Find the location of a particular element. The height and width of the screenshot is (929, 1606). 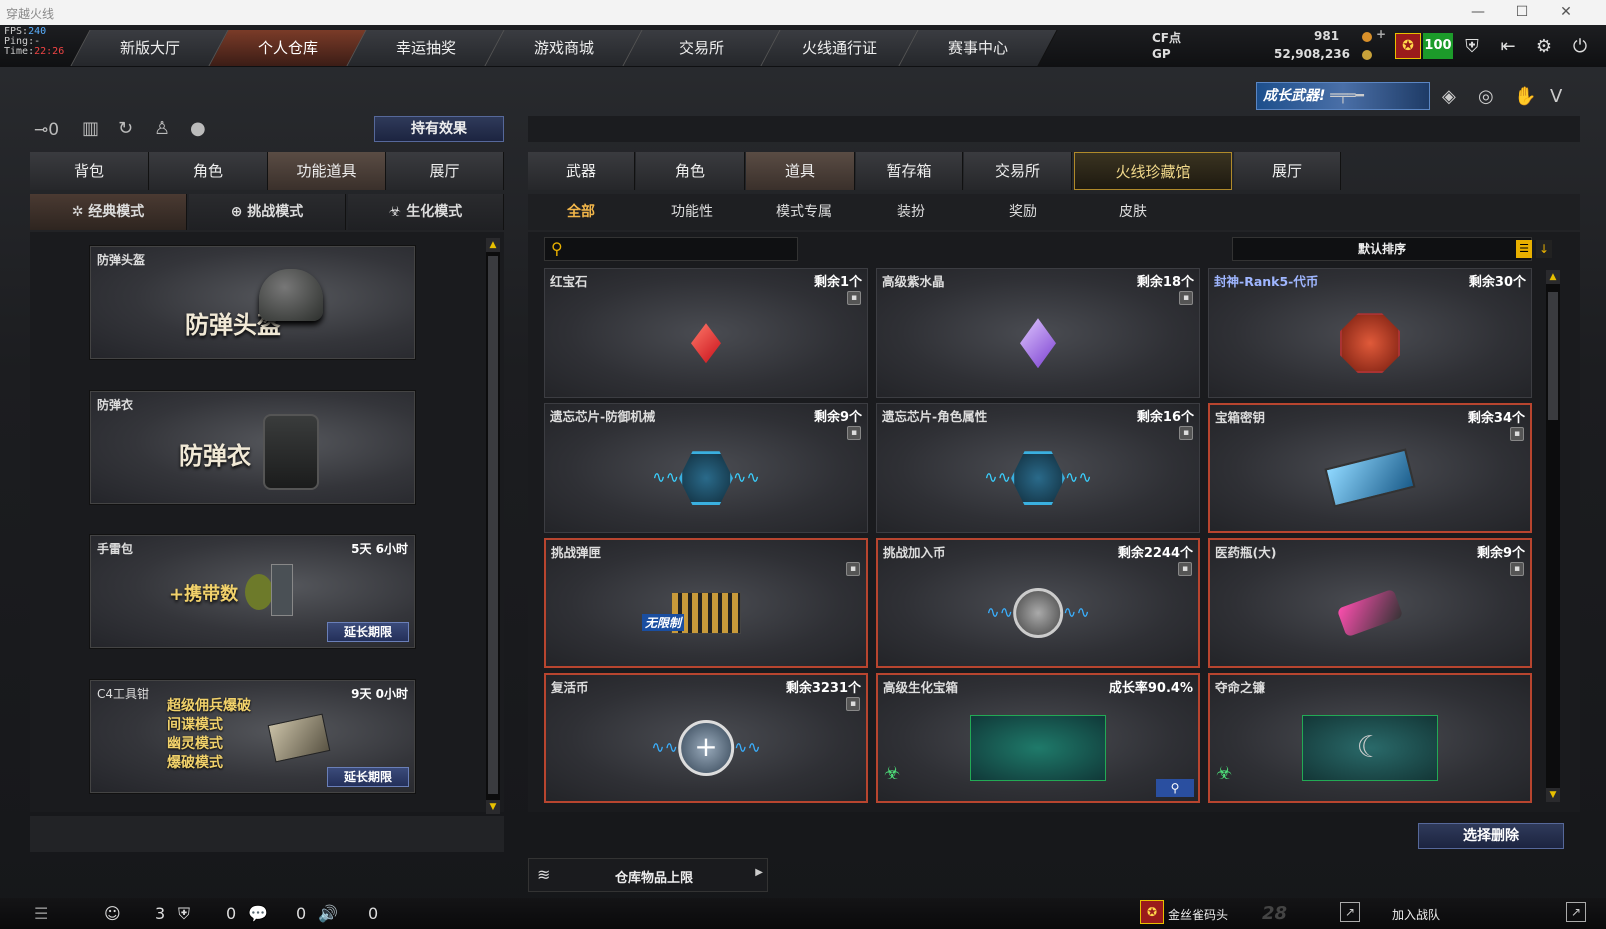

left-item-c4-pliers: C4工具钳 9天 0小时 超级佣兵爆破 间谍模式 幽灵模式 爆破模式 延长期限 is located at coordinates (252, 736).